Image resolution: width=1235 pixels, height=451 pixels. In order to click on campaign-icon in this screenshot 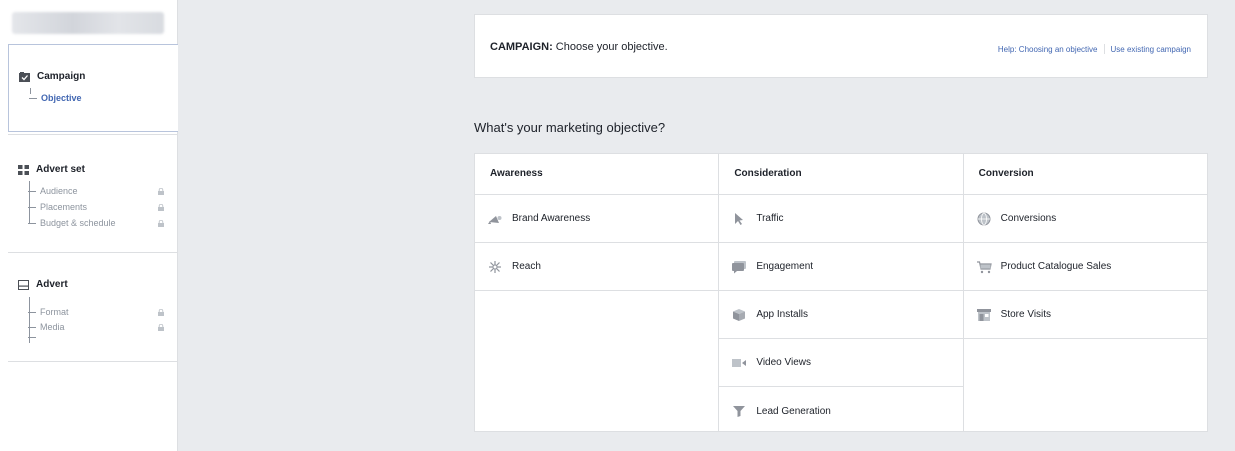, I will do `click(24, 76)`.